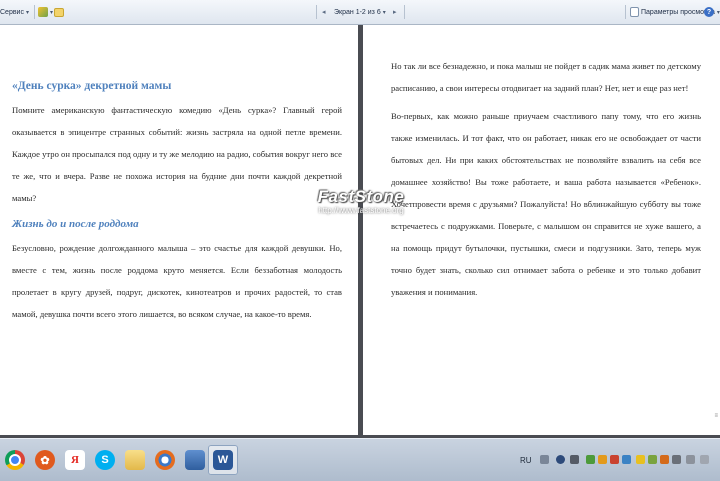 The image size is (720, 481). I want to click on keyboard-icon, so click(544, 459).